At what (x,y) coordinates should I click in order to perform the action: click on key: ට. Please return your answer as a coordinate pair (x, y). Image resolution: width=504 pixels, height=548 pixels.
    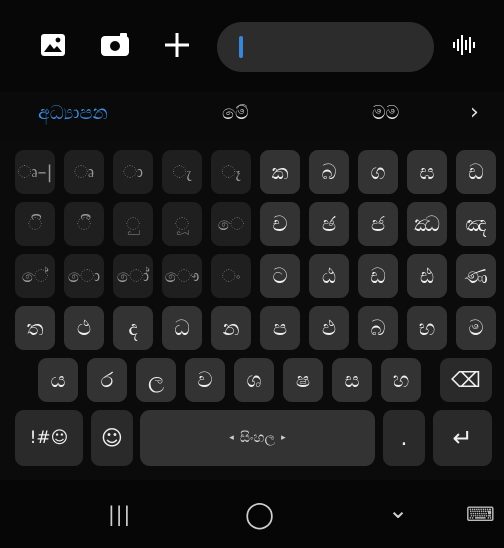
    Looking at the image, I should click on (280, 276).